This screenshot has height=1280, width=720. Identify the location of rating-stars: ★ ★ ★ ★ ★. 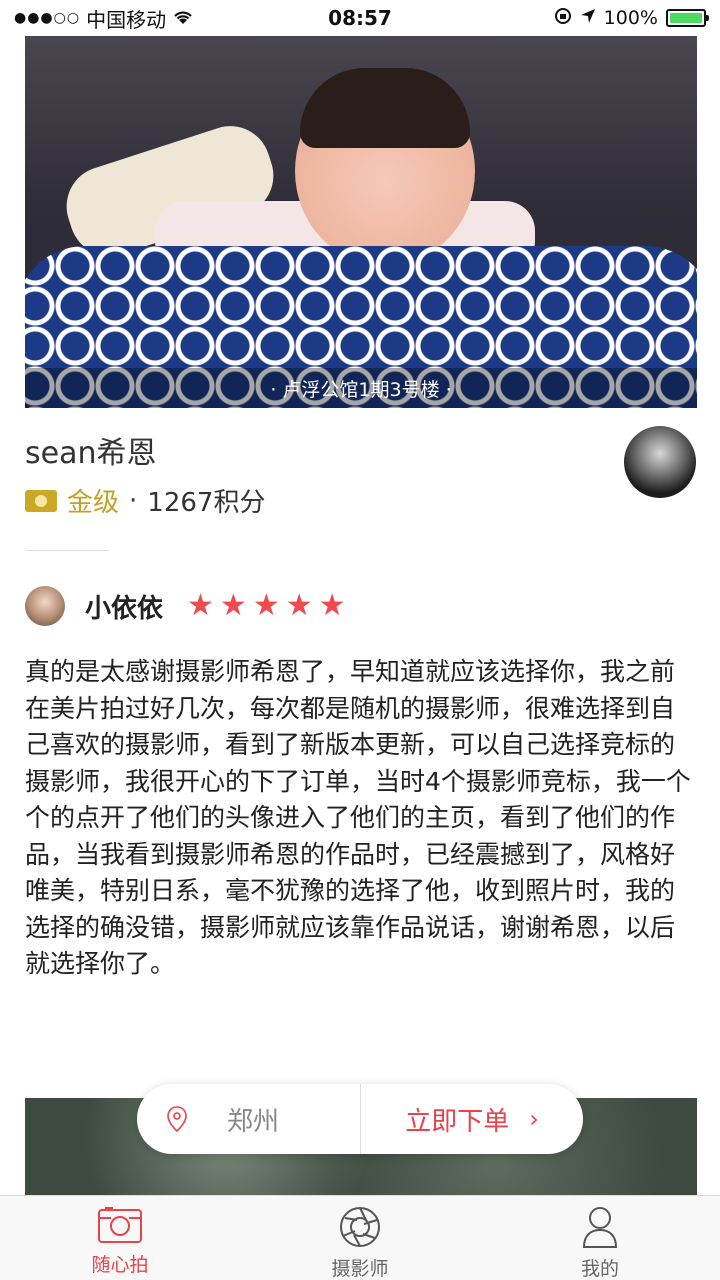
(266, 606).